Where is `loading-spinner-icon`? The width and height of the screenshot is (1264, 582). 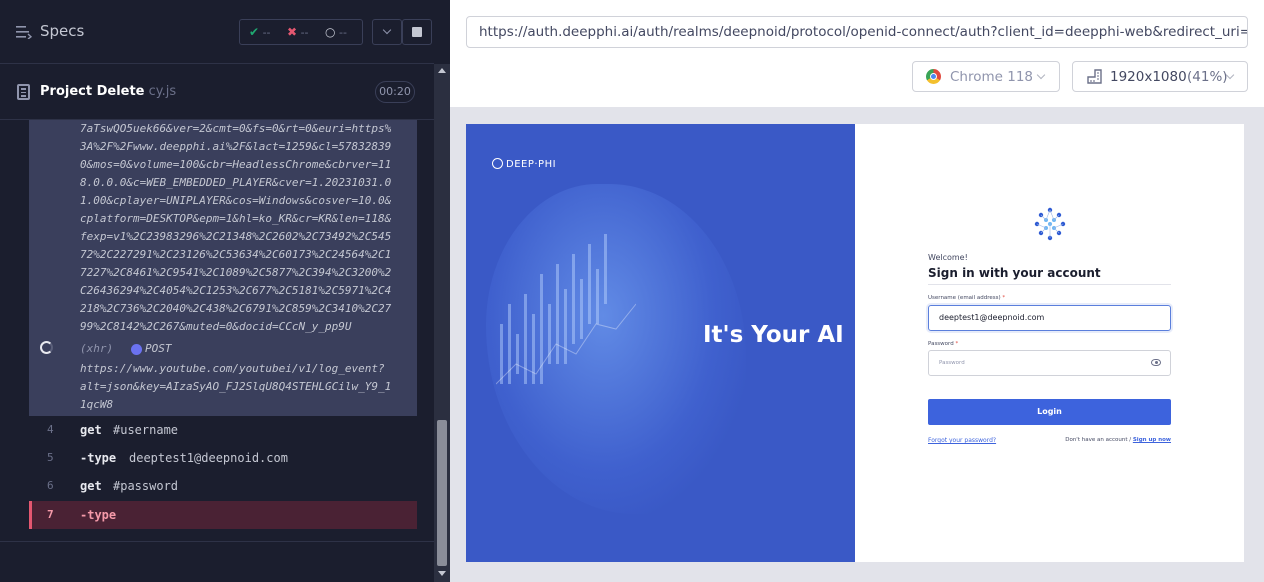
loading-spinner-icon is located at coordinates (46, 347).